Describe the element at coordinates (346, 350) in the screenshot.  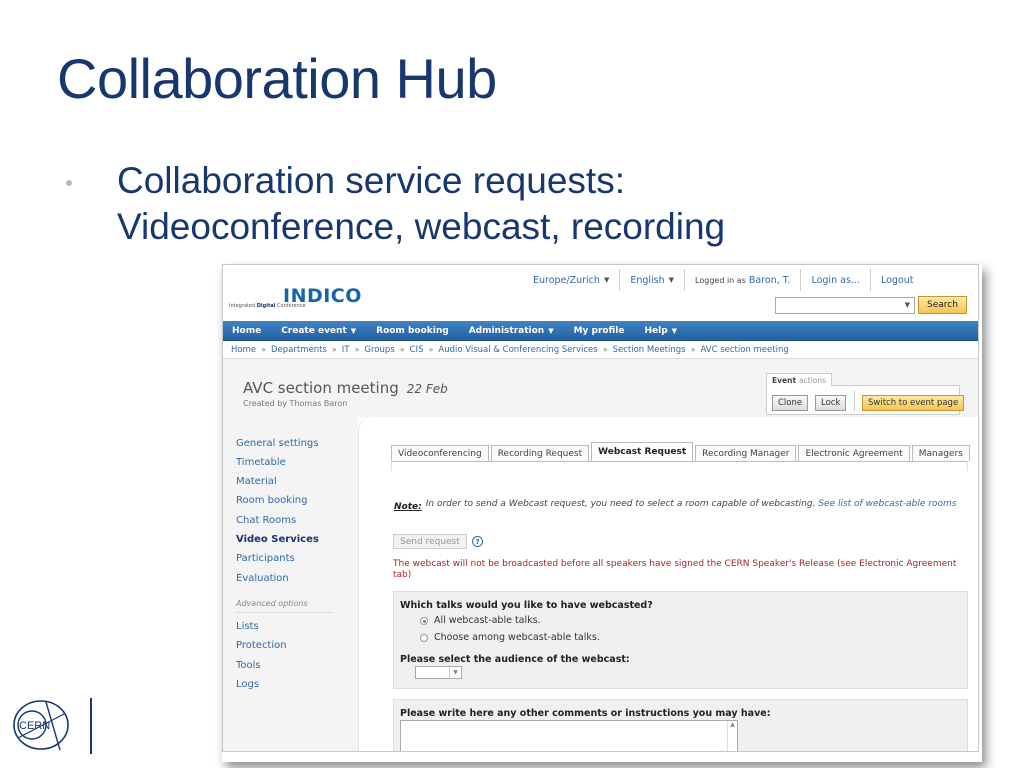
I see `breadcrumb-item: IT` at that location.